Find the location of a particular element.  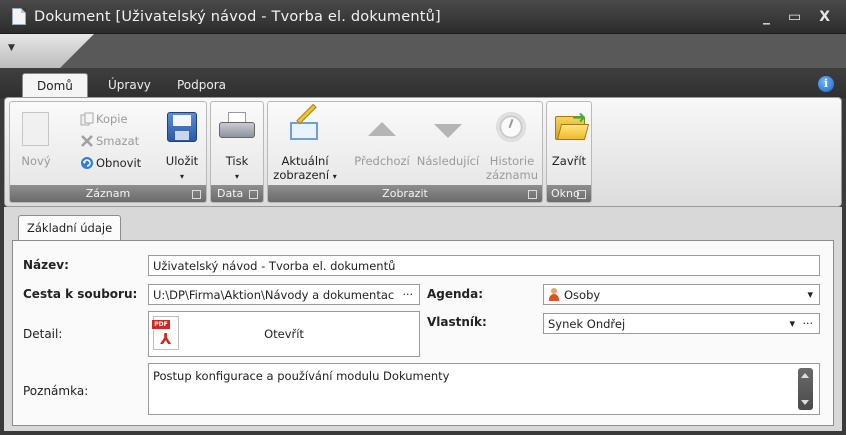

next-arrow-icon is located at coordinates (448, 131).